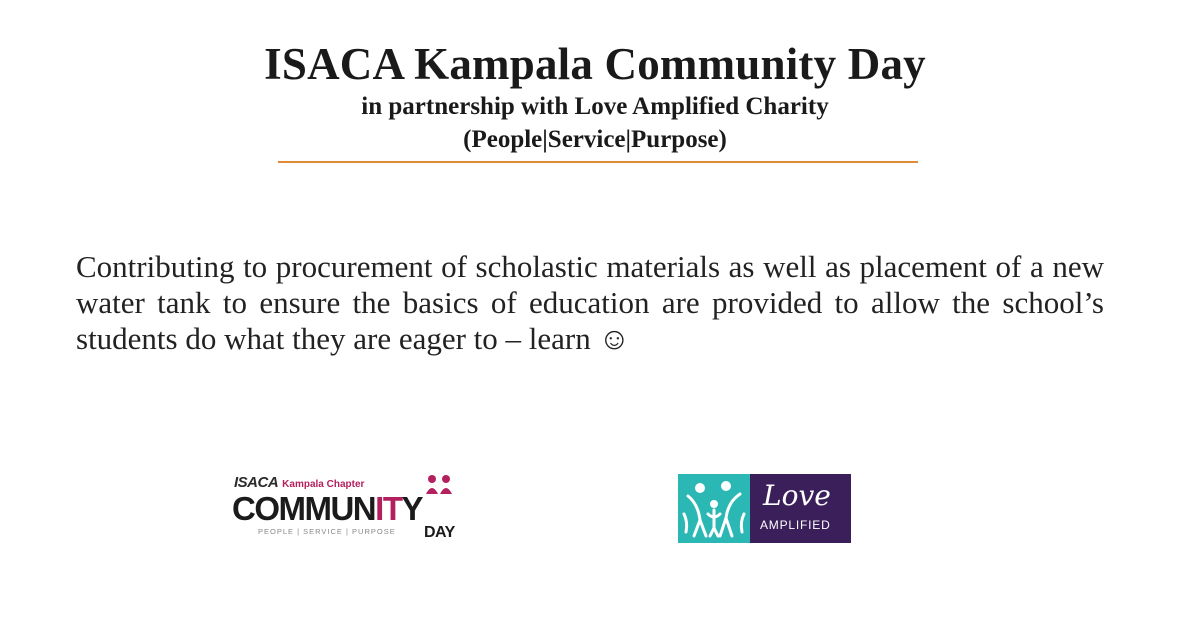  I want to click on dancing-people-icon, so click(714, 509).